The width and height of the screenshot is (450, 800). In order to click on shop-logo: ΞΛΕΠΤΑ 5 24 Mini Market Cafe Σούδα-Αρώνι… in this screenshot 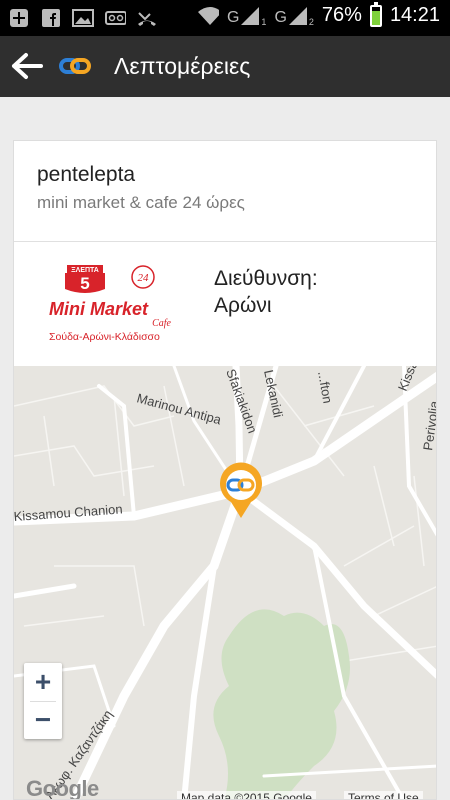, I will do `click(112, 304)`.